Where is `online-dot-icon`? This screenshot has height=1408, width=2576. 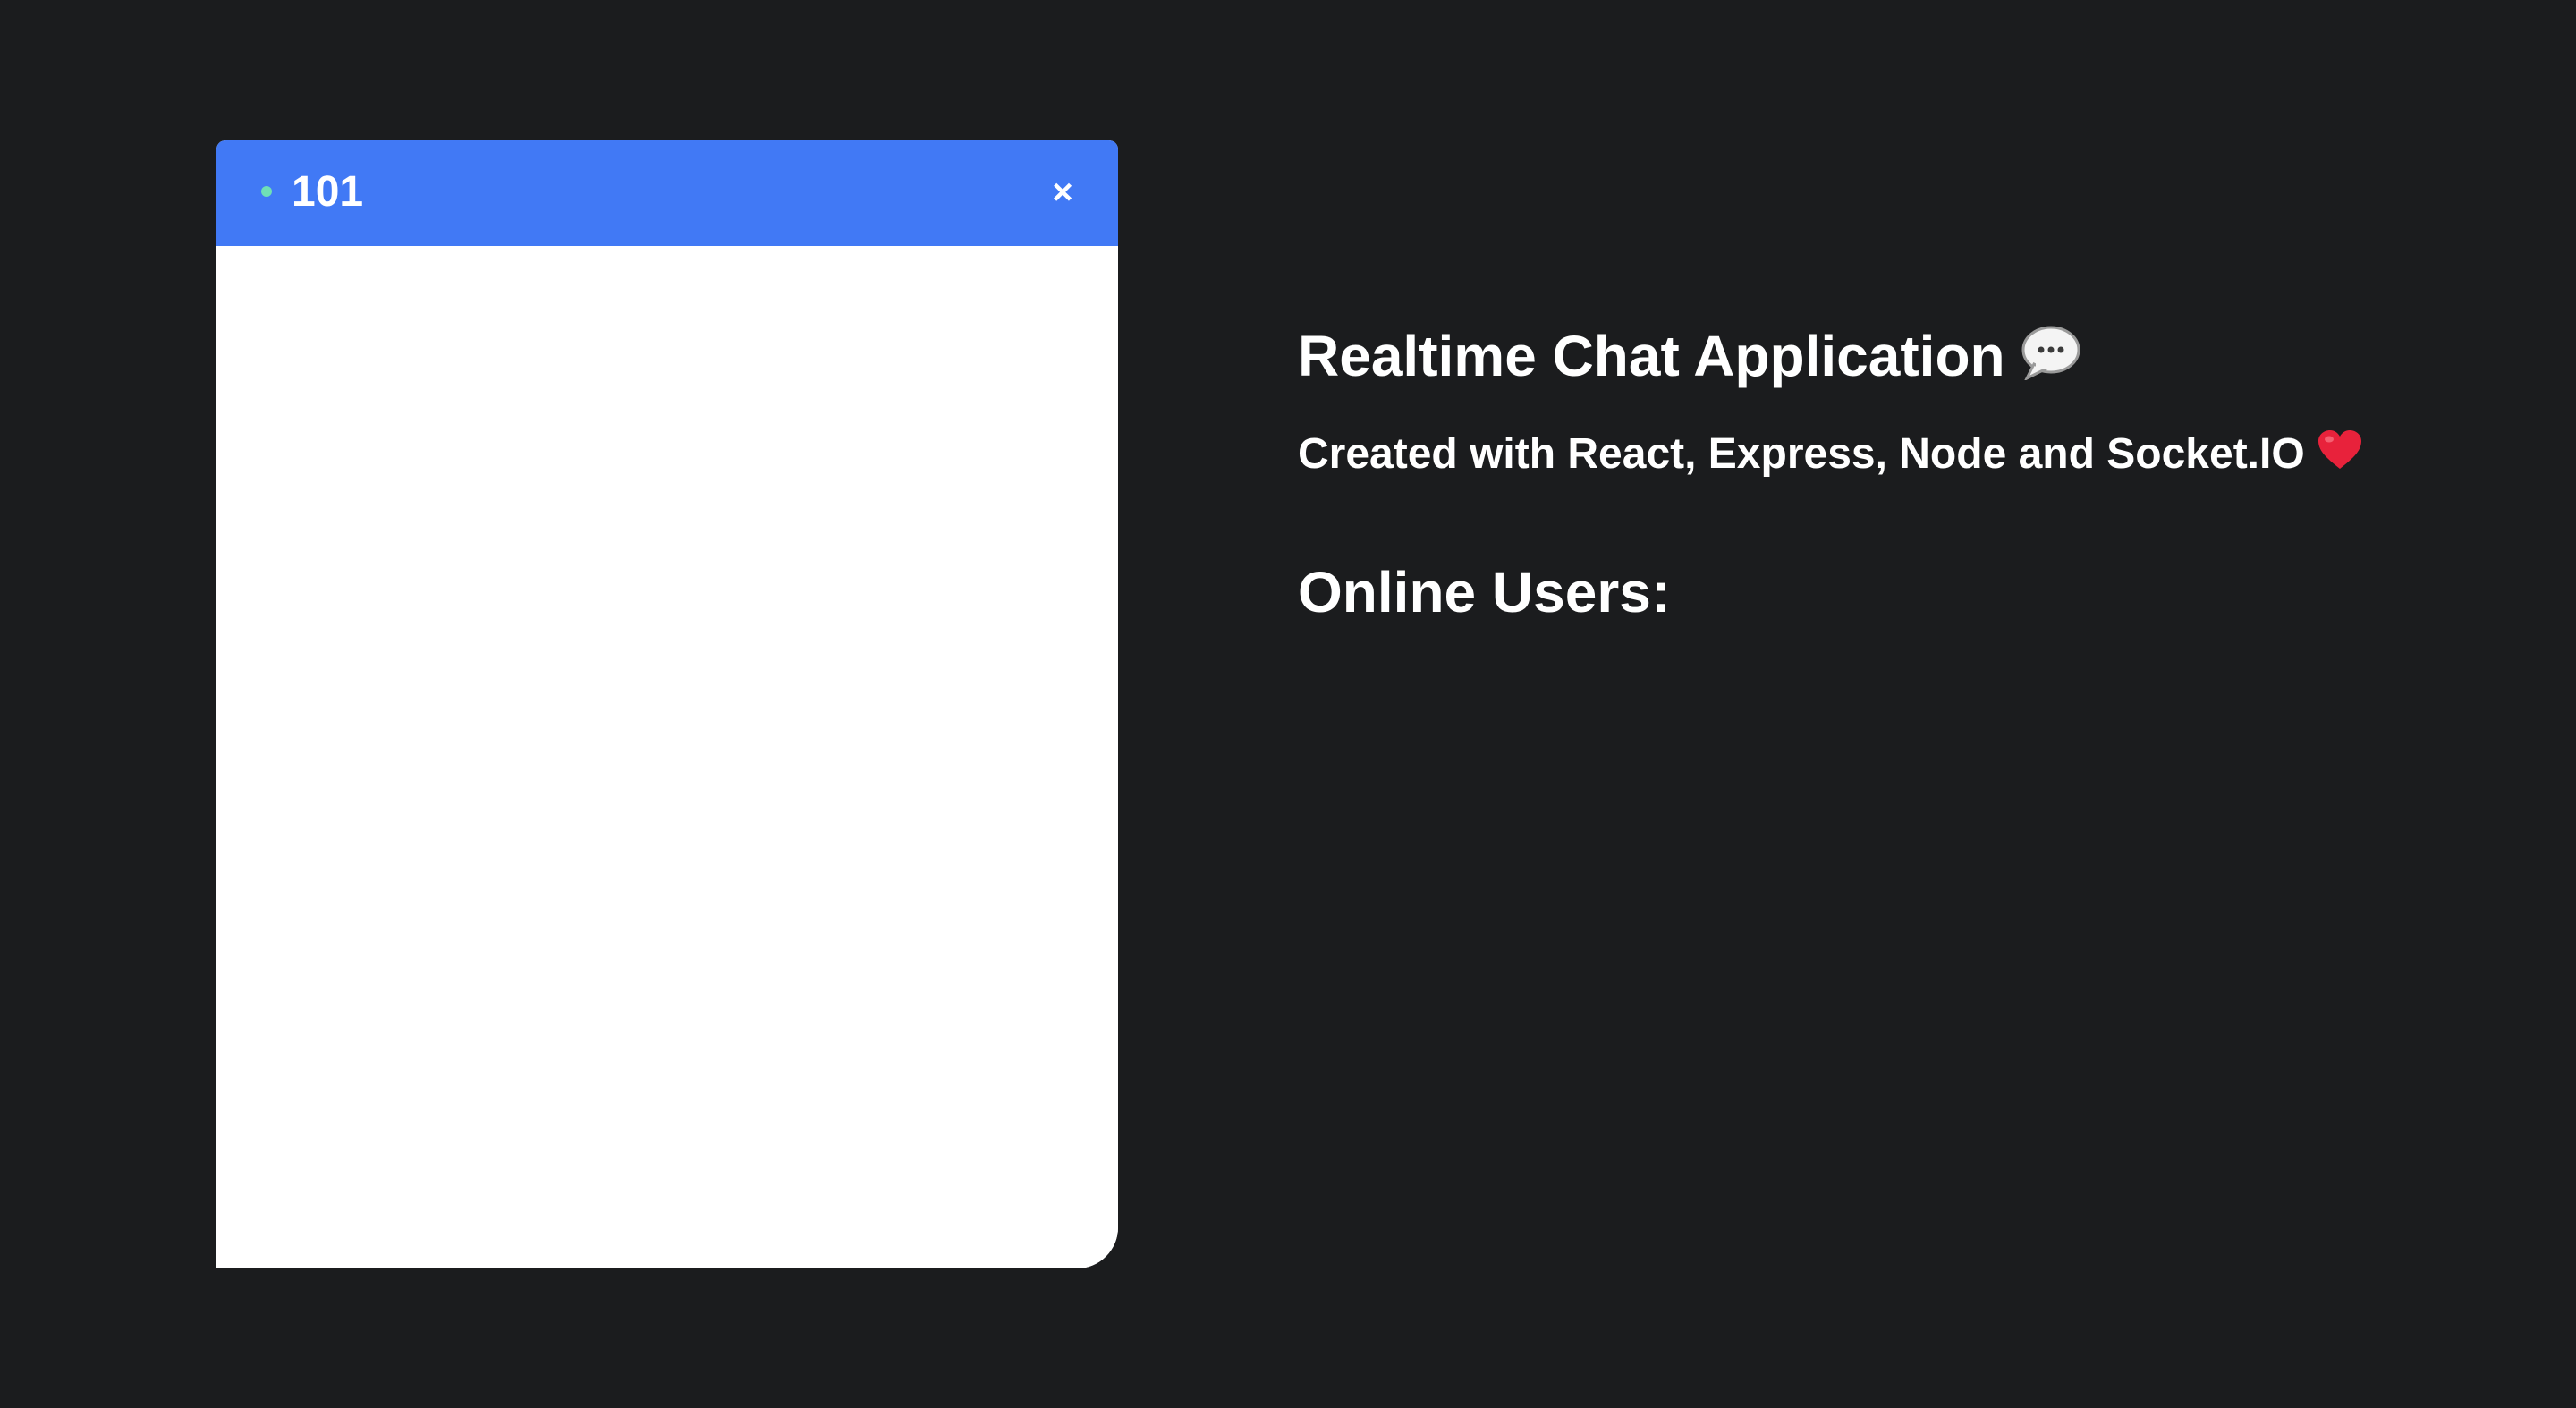 online-dot-icon is located at coordinates (266, 191).